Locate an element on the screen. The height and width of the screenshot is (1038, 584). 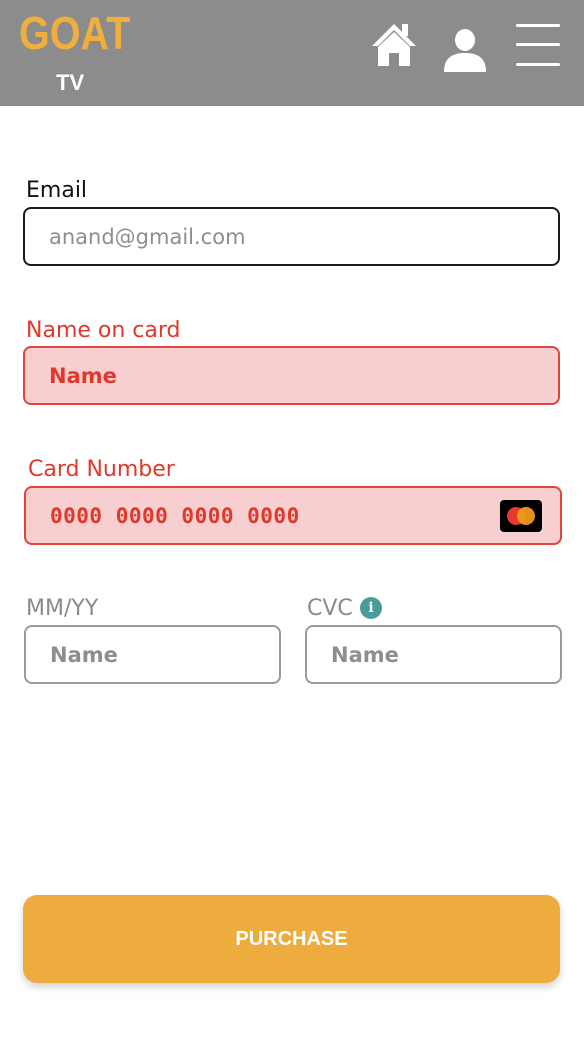
email-label: Email is located at coordinates (57, 190).